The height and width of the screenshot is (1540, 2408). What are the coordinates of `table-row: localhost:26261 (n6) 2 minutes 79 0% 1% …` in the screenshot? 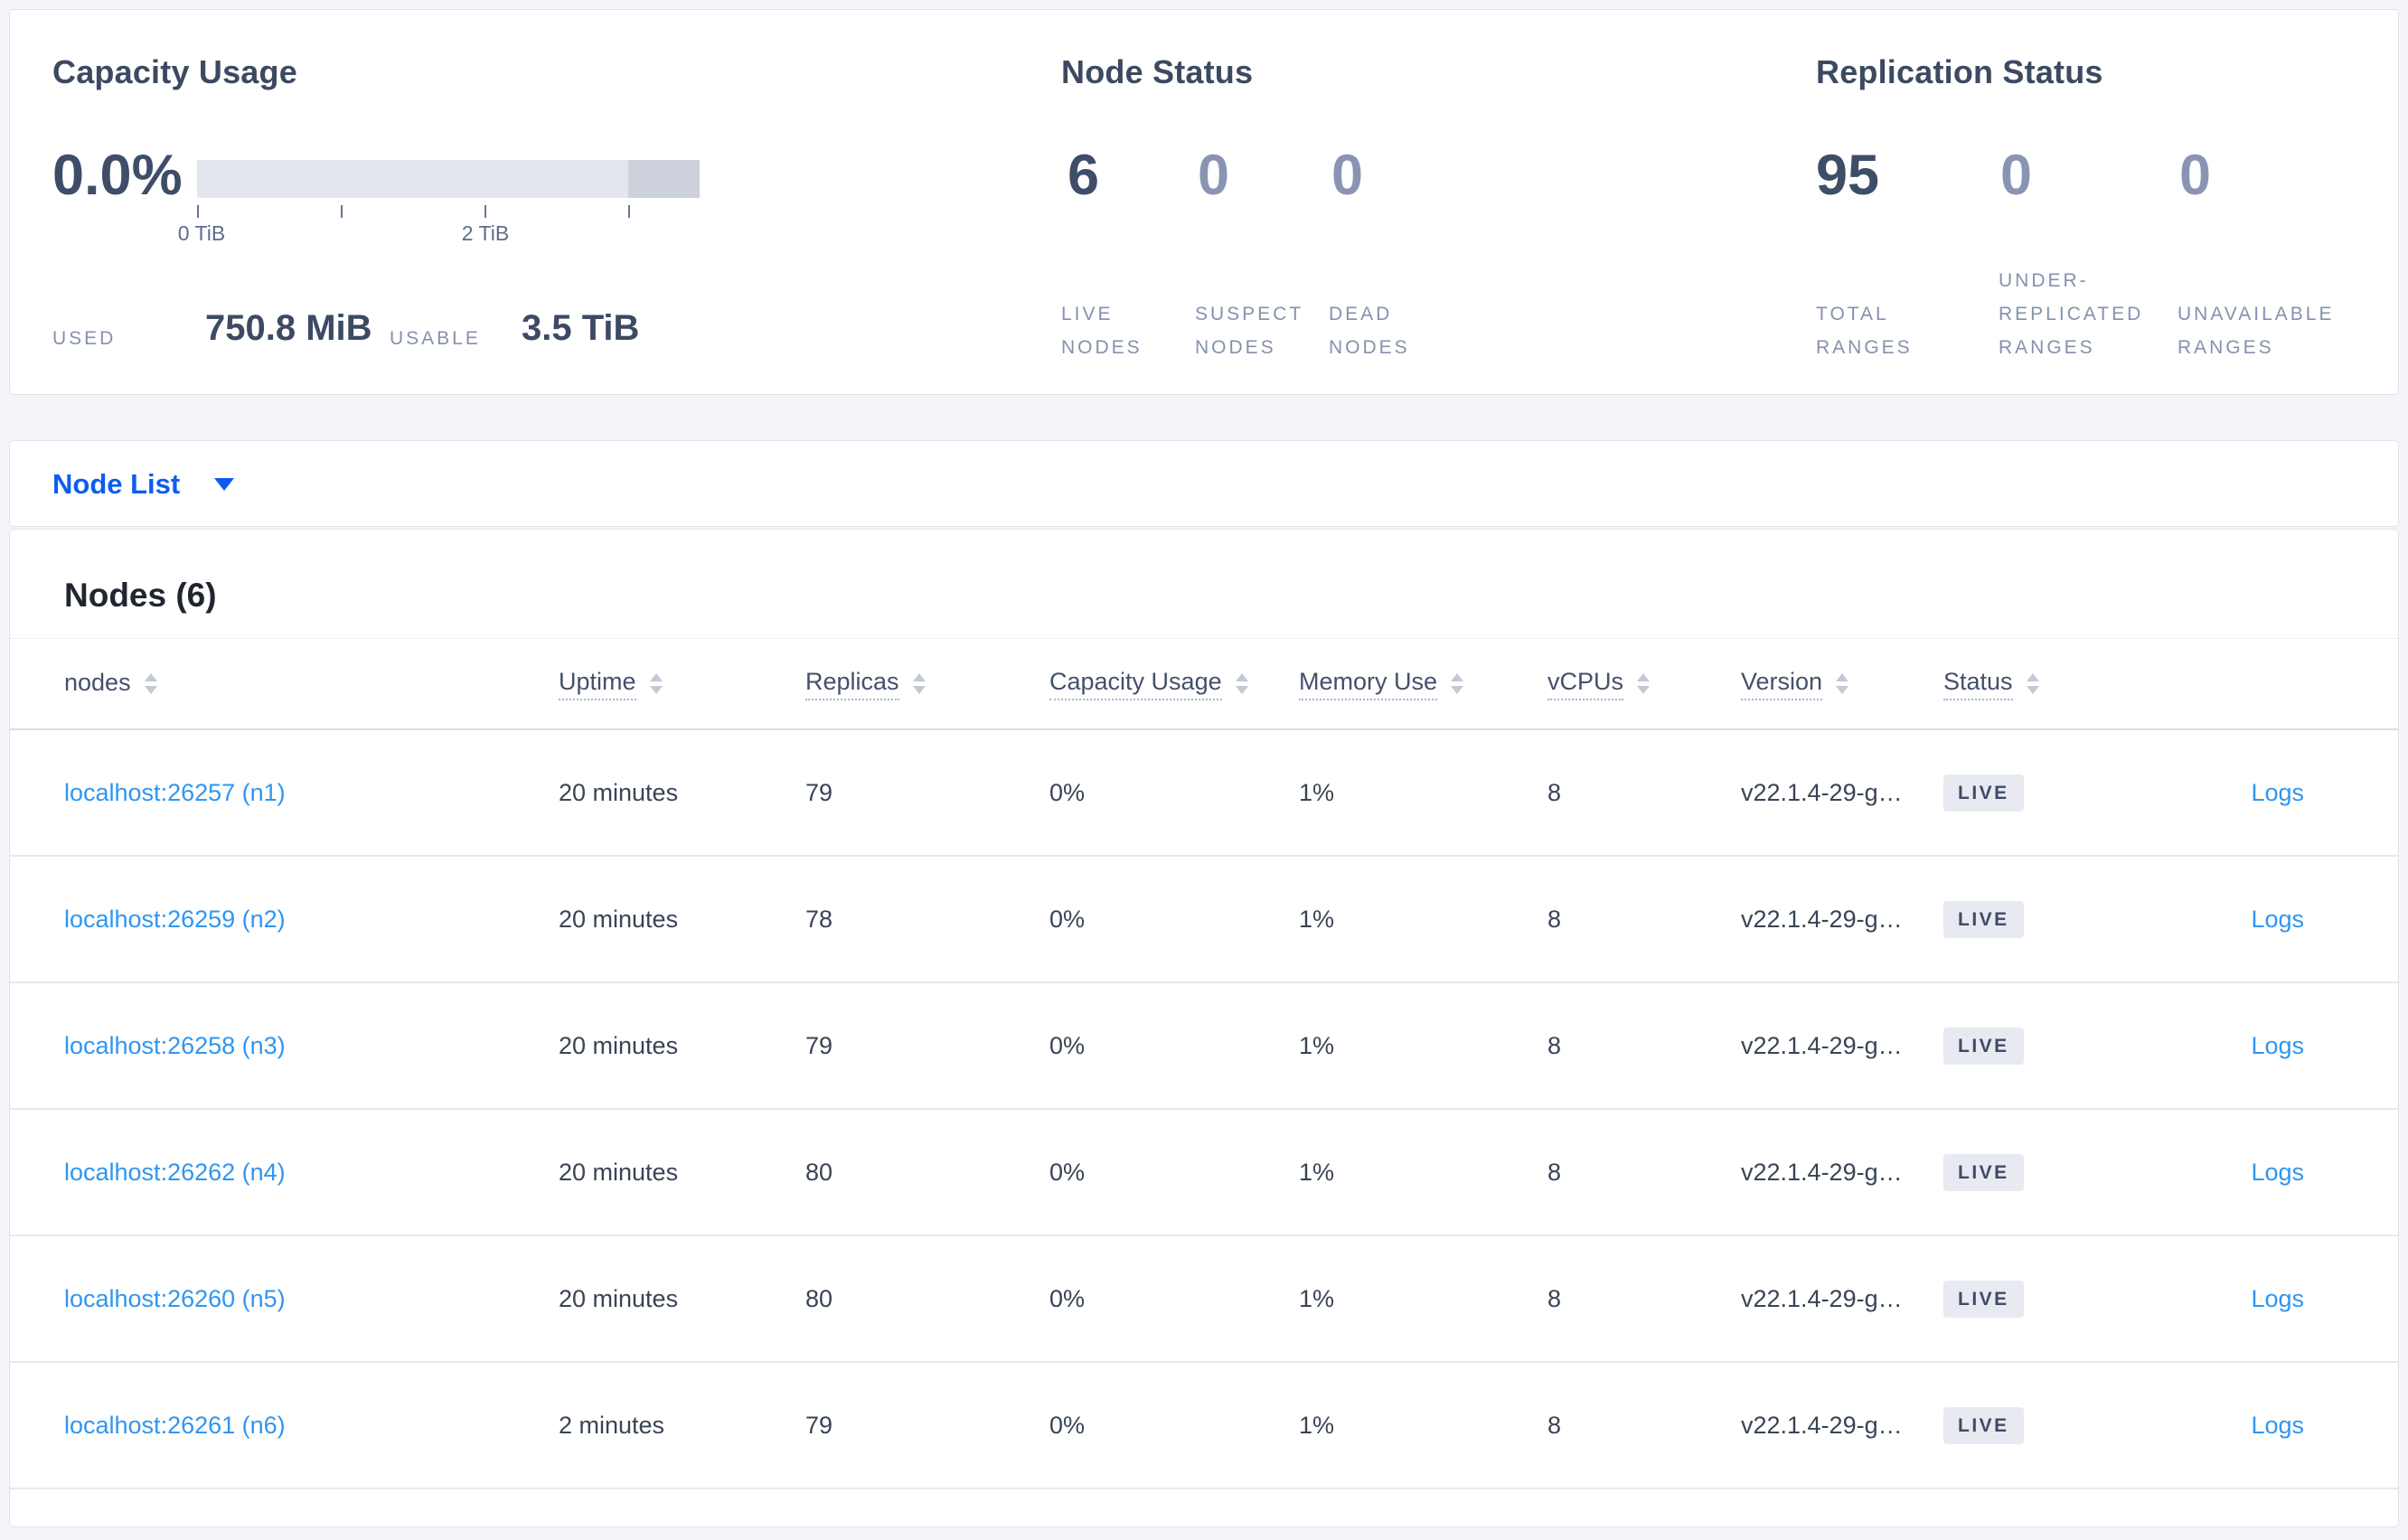 It's located at (1204, 1426).